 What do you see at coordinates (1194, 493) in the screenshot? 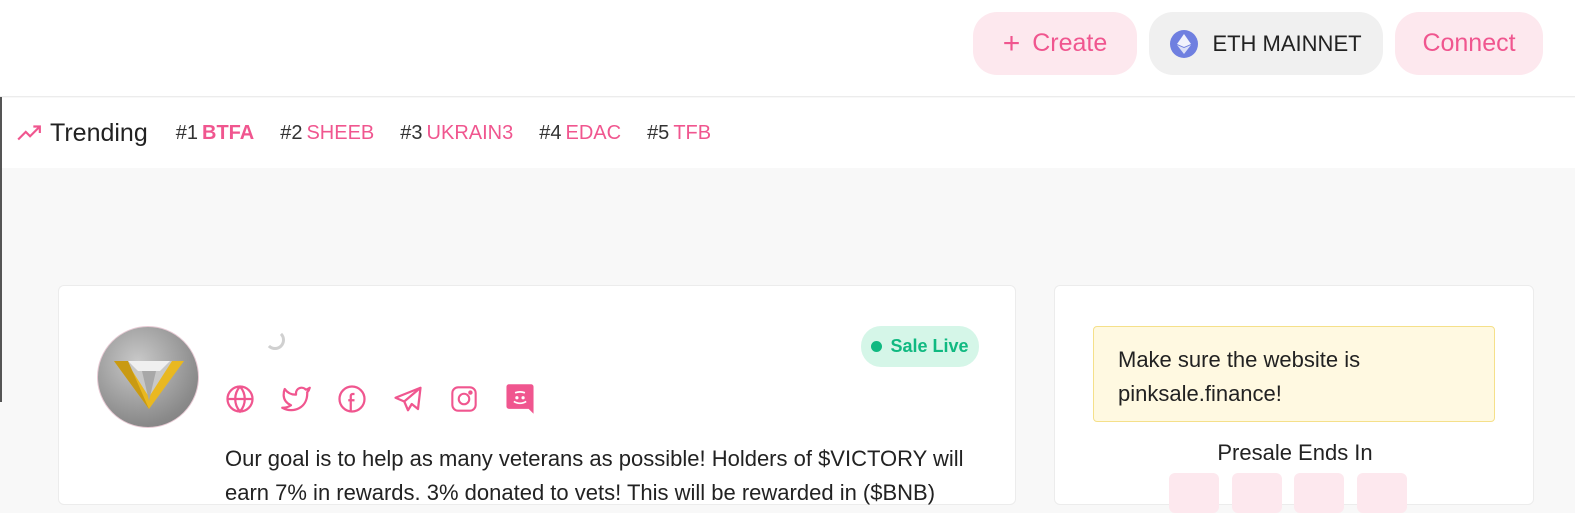
I see `countdown-days-box` at bounding box center [1194, 493].